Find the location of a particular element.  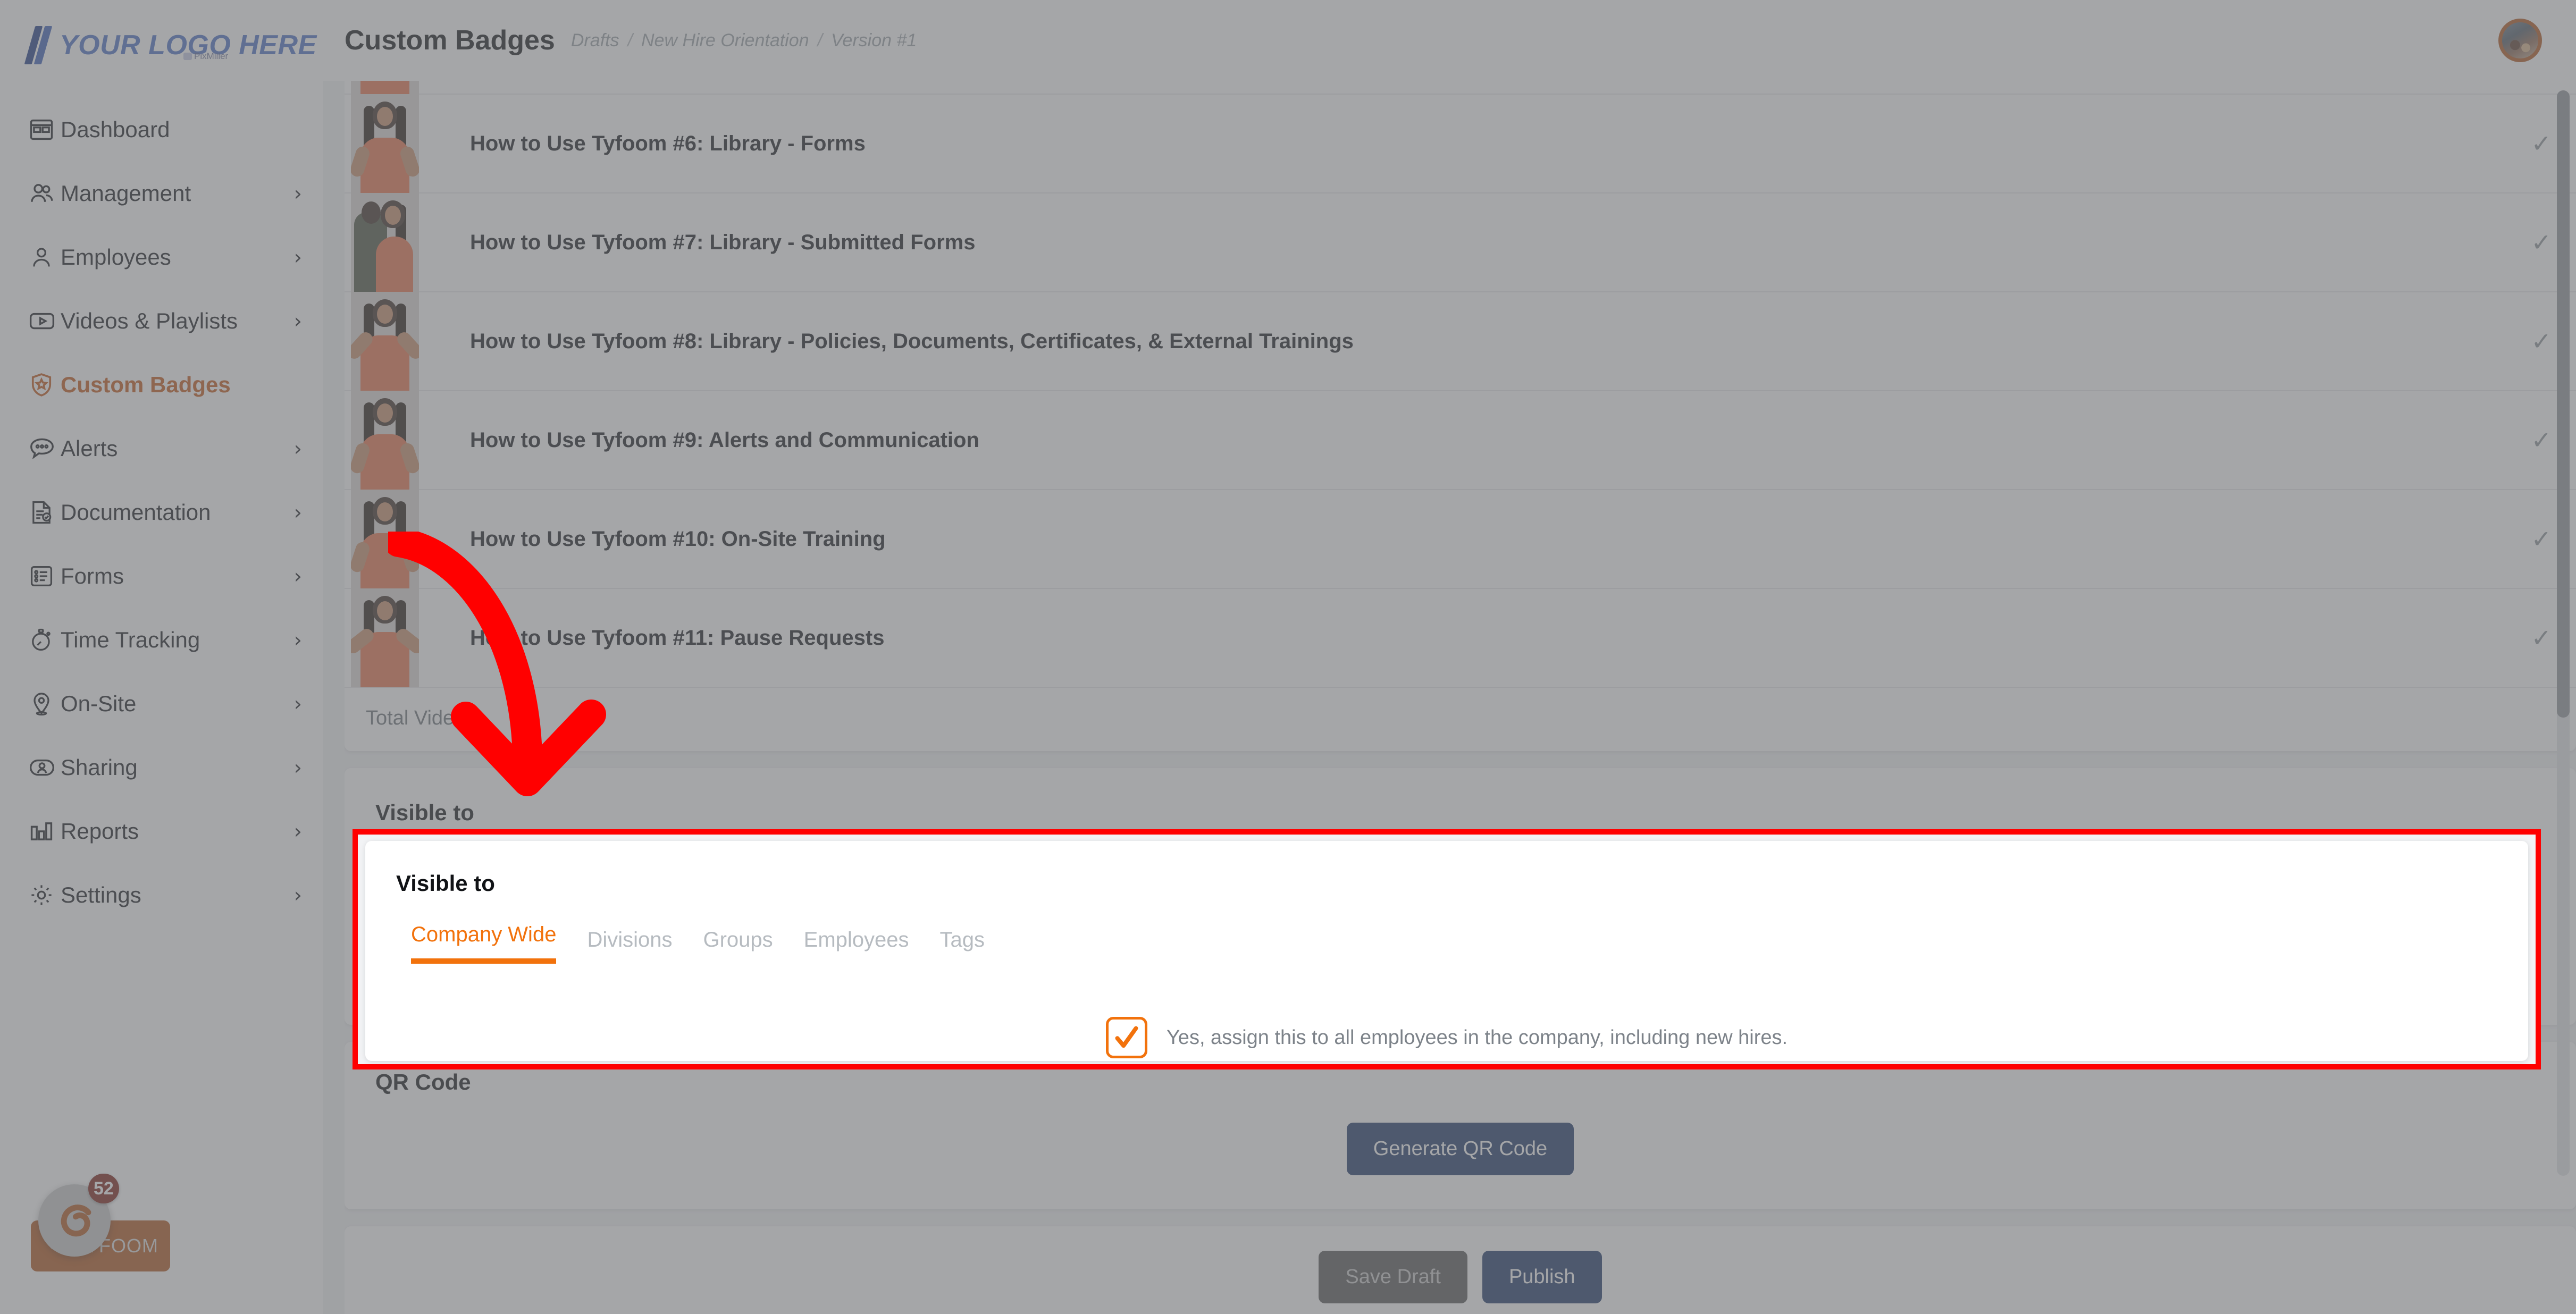

save-draft-button: Save Draft is located at coordinates (1393, 1277).